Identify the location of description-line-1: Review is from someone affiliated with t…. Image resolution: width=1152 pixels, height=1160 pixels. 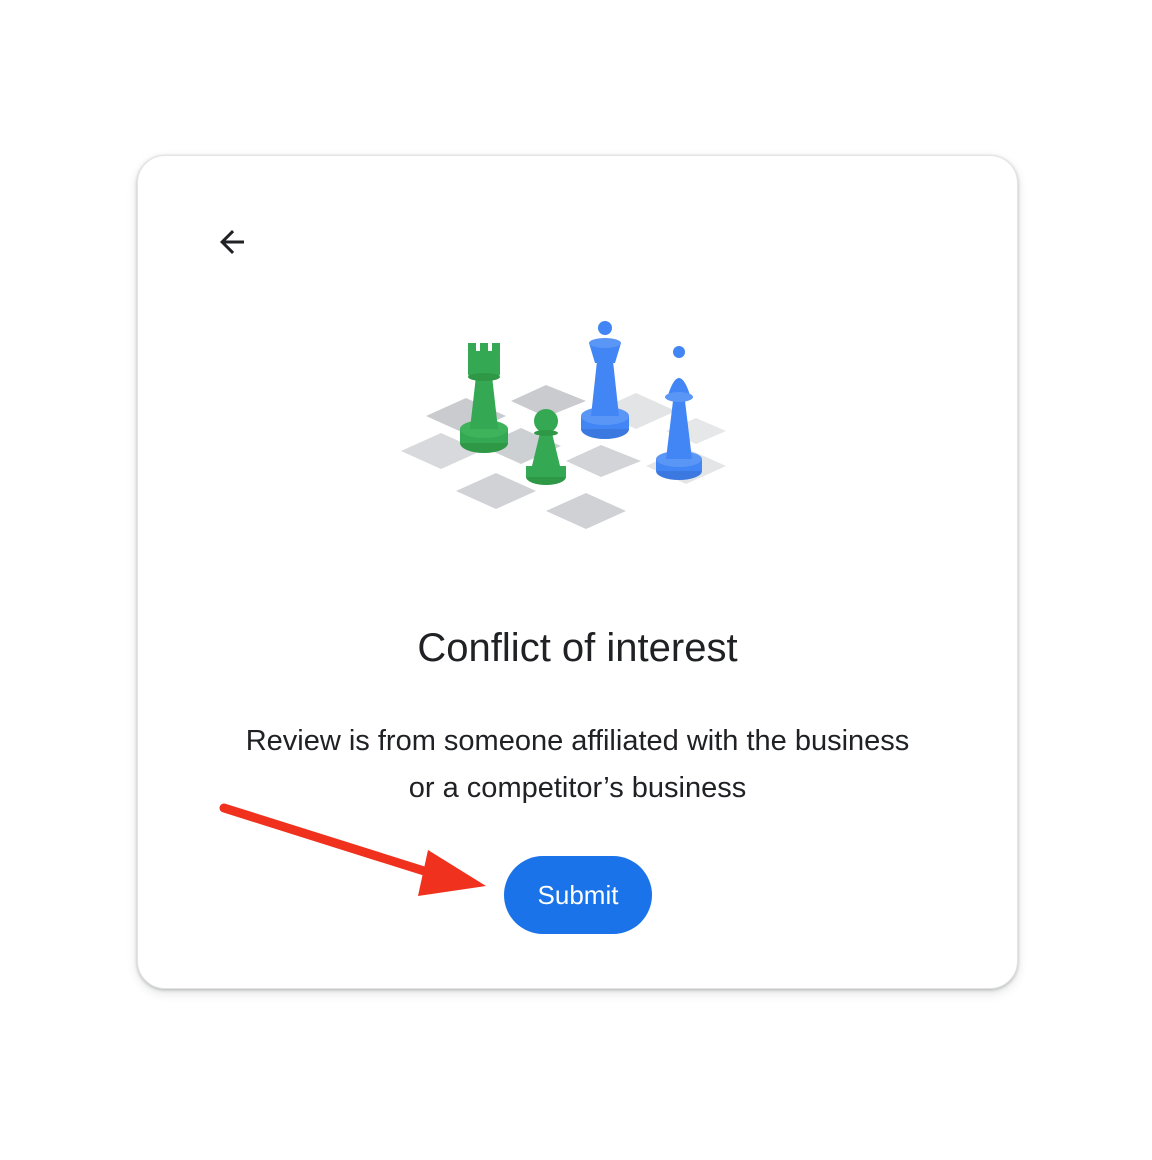
(577, 741).